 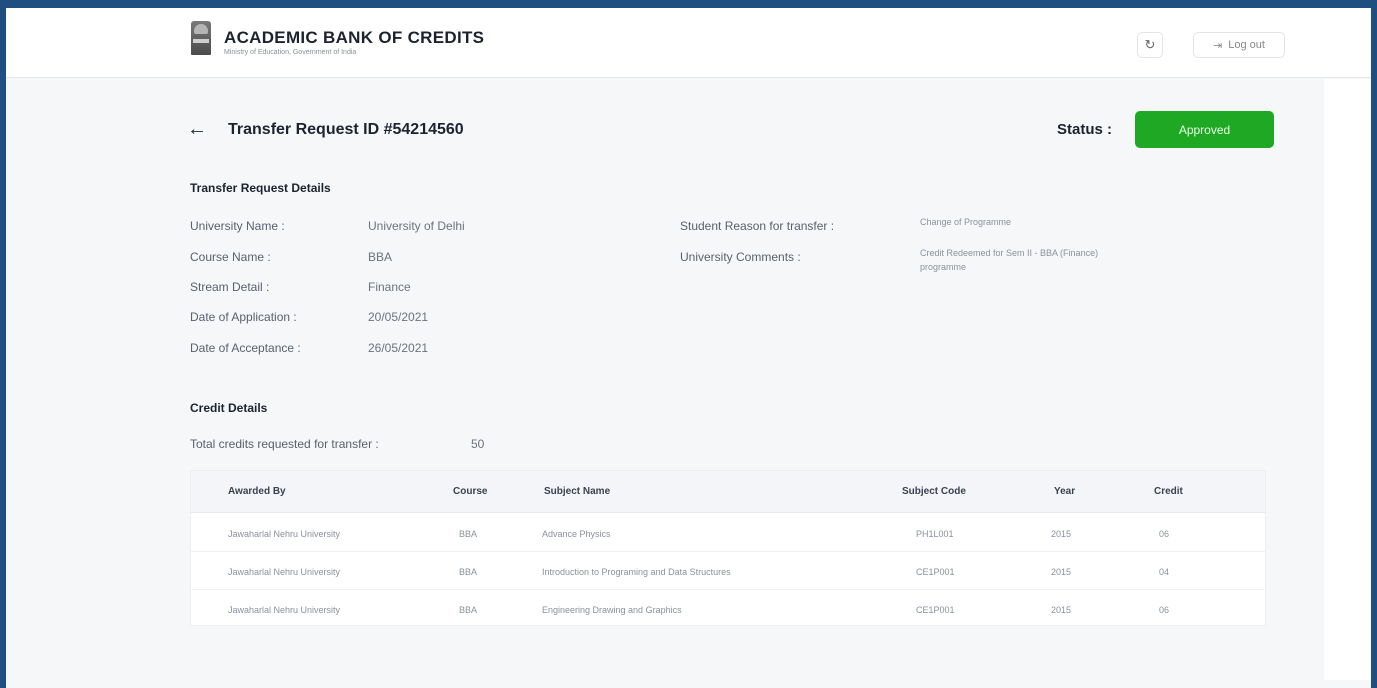 I want to click on refresh-button: ↻, so click(x=1150, y=45).